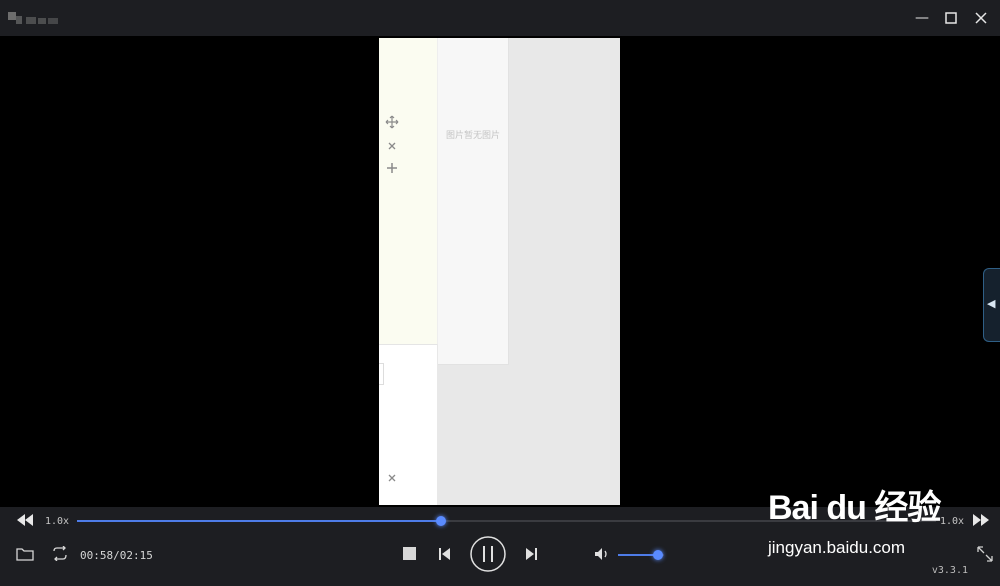  What do you see at coordinates (602, 554) in the screenshot?
I see `volume-button` at bounding box center [602, 554].